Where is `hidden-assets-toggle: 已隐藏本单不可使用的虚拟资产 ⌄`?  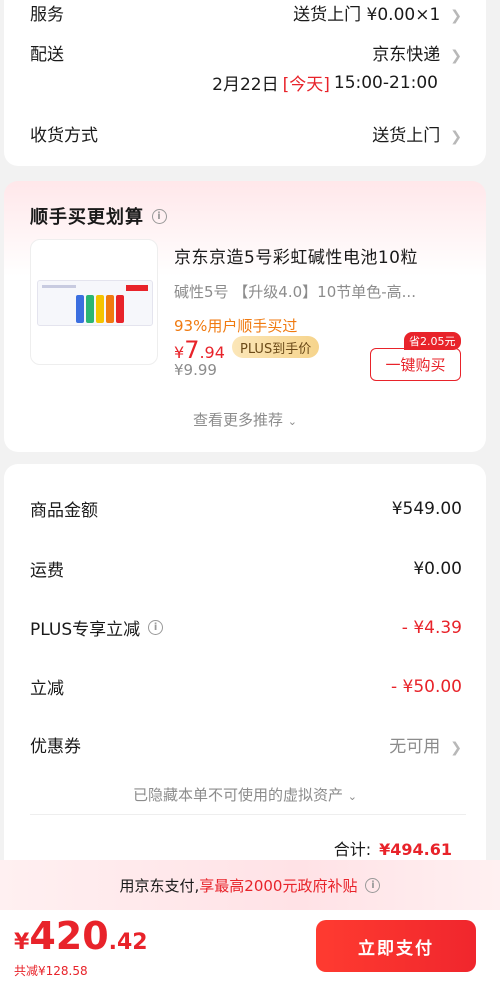
hidden-assets-toggle: 已隐藏本单不可使用的虚拟资产 ⌄ is located at coordinates (245, 794).